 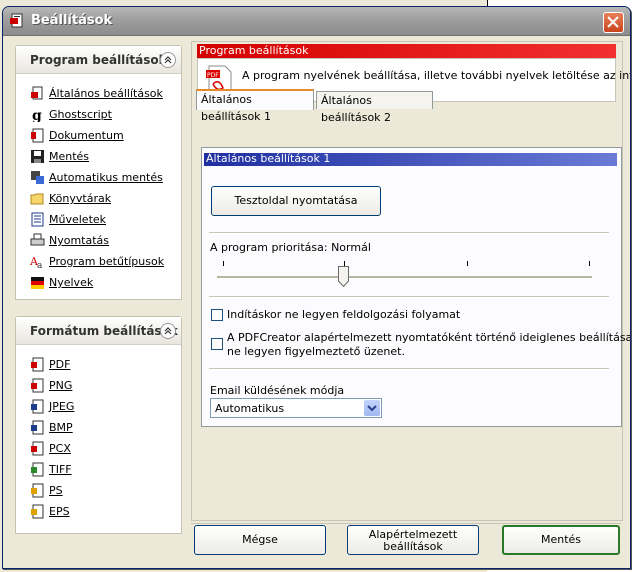 I want to click on section-header-bar: Program beállítások, so click(x=406, y=51).